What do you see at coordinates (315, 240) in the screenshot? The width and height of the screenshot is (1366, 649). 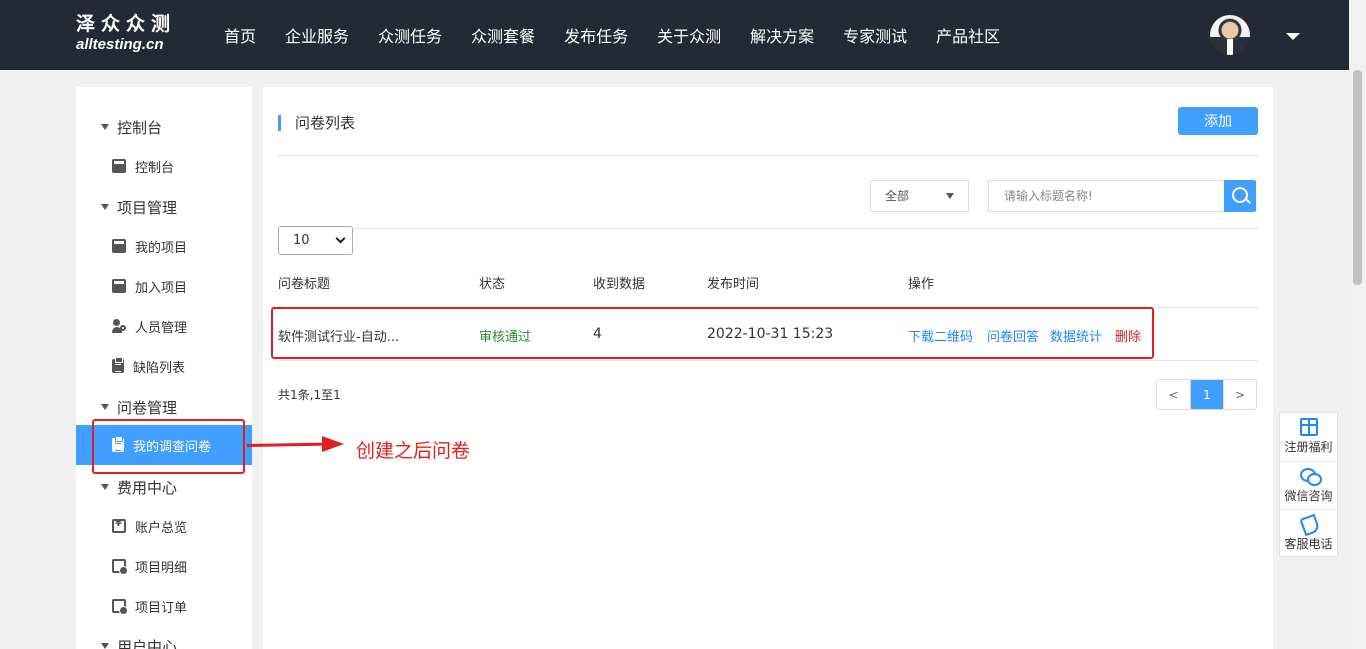 I see `page-size-select: 10` at bounding box center [315, 240].